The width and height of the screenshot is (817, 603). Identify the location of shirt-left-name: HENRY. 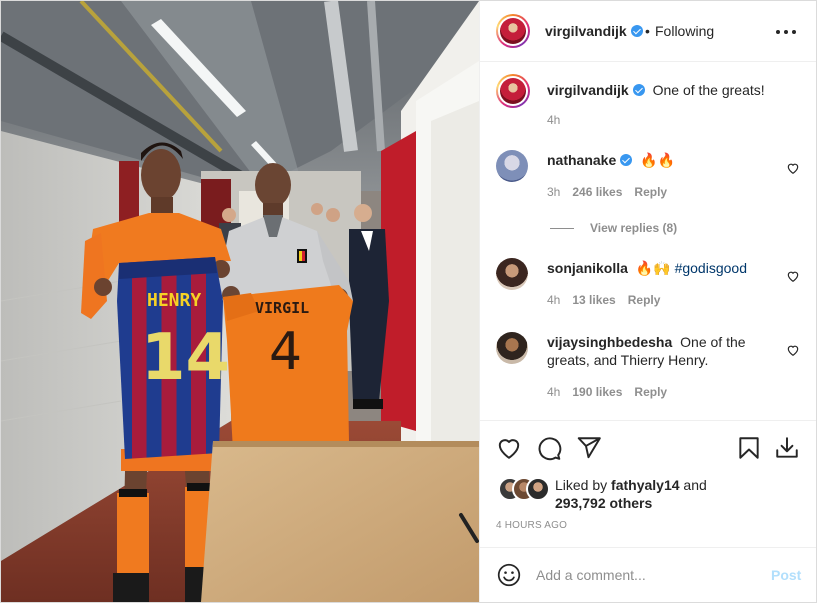
(174, 300).